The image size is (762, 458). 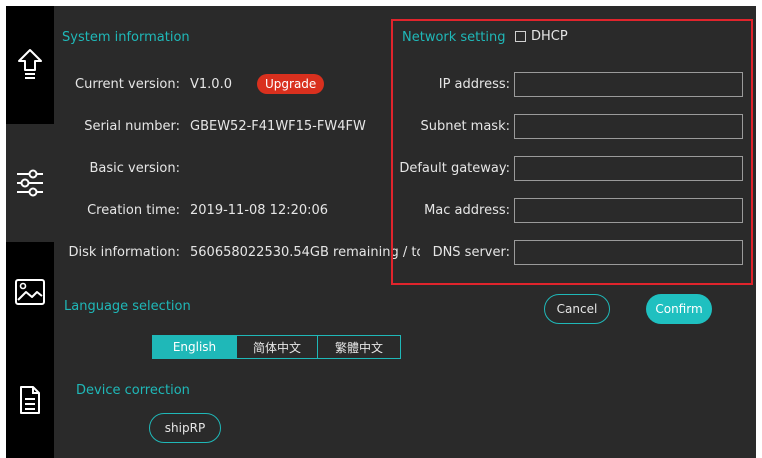 What do you see at coordinates (291, 84) in the screenshot?
I see `upgrade-button: Upgrade` at bounding box center [291, 84].